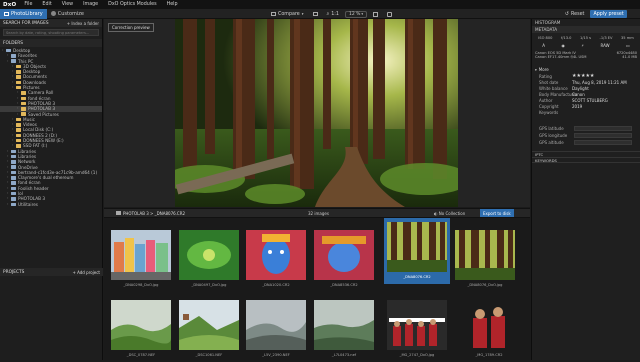 Image resolution: width=640 pixels, height=362 pixels. I want to click on metadata-value: SCOTT STULBERG, so click(590, 100).